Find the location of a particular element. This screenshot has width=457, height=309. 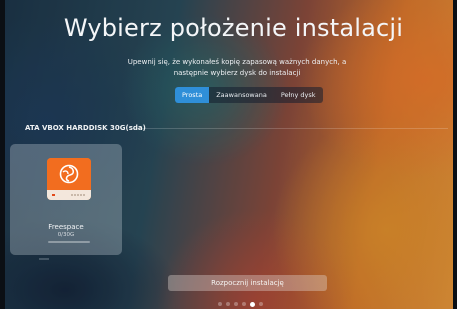

step-indicator is located at coordinates (240, 304).